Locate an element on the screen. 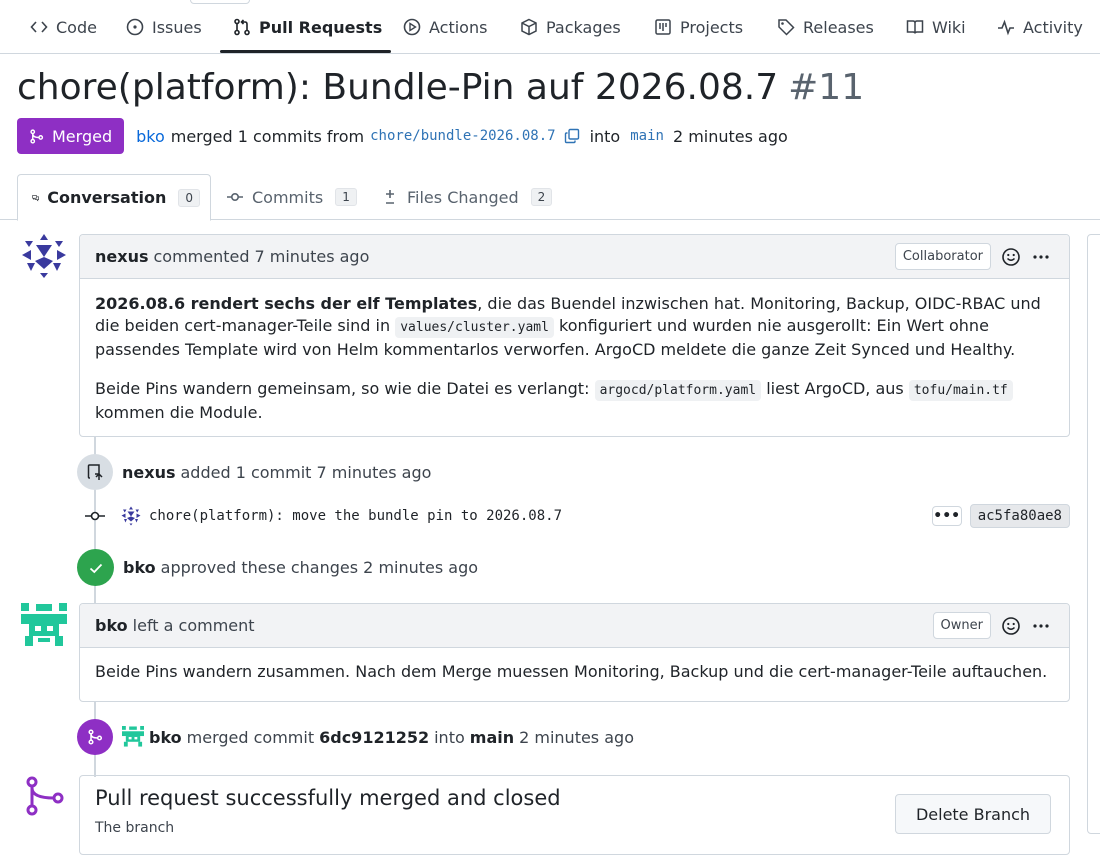 The image size is (1100, 855). book-icon is located at coordinates (915, 27).